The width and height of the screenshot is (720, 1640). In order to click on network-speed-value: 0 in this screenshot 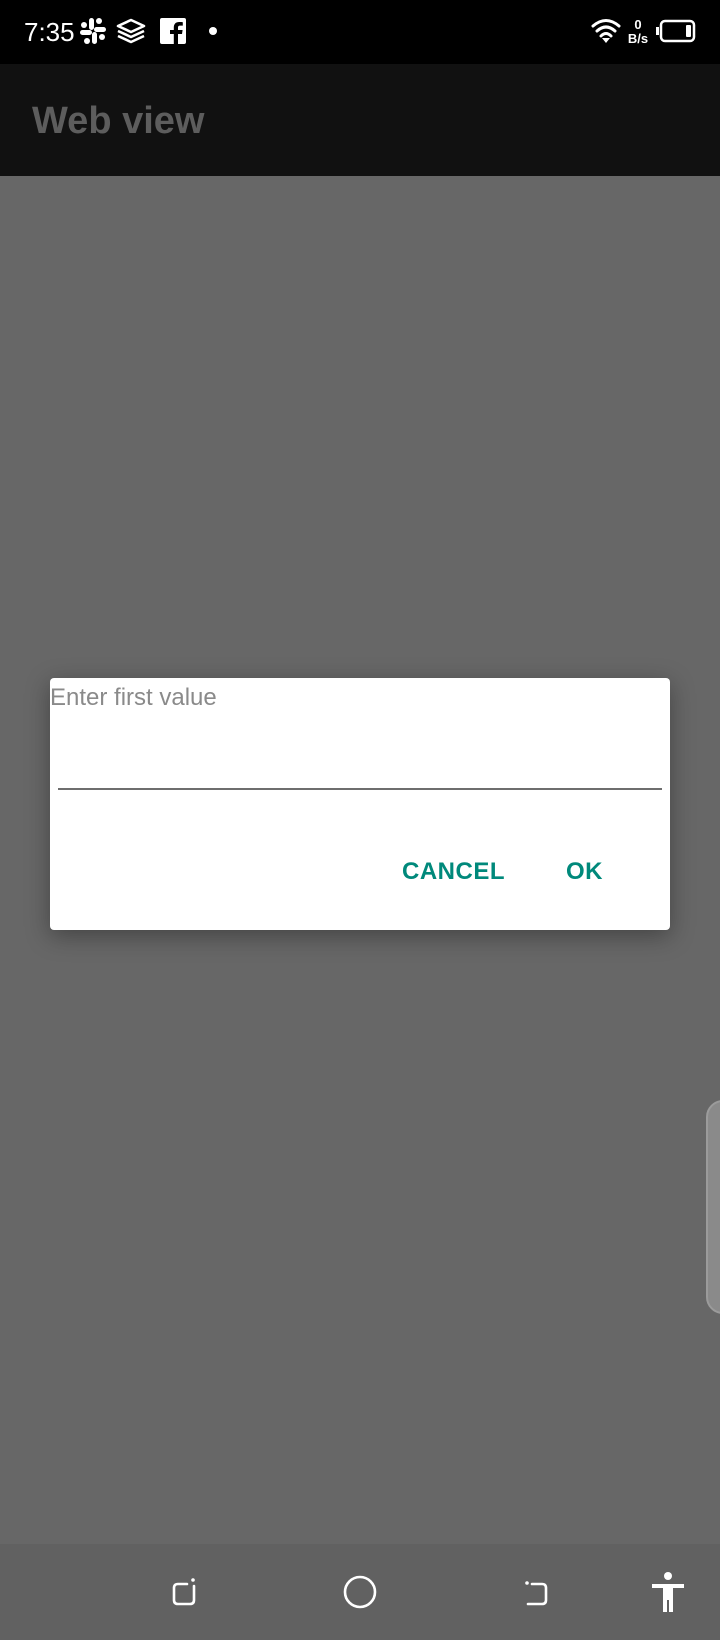, I will do `click(638, 24)`.